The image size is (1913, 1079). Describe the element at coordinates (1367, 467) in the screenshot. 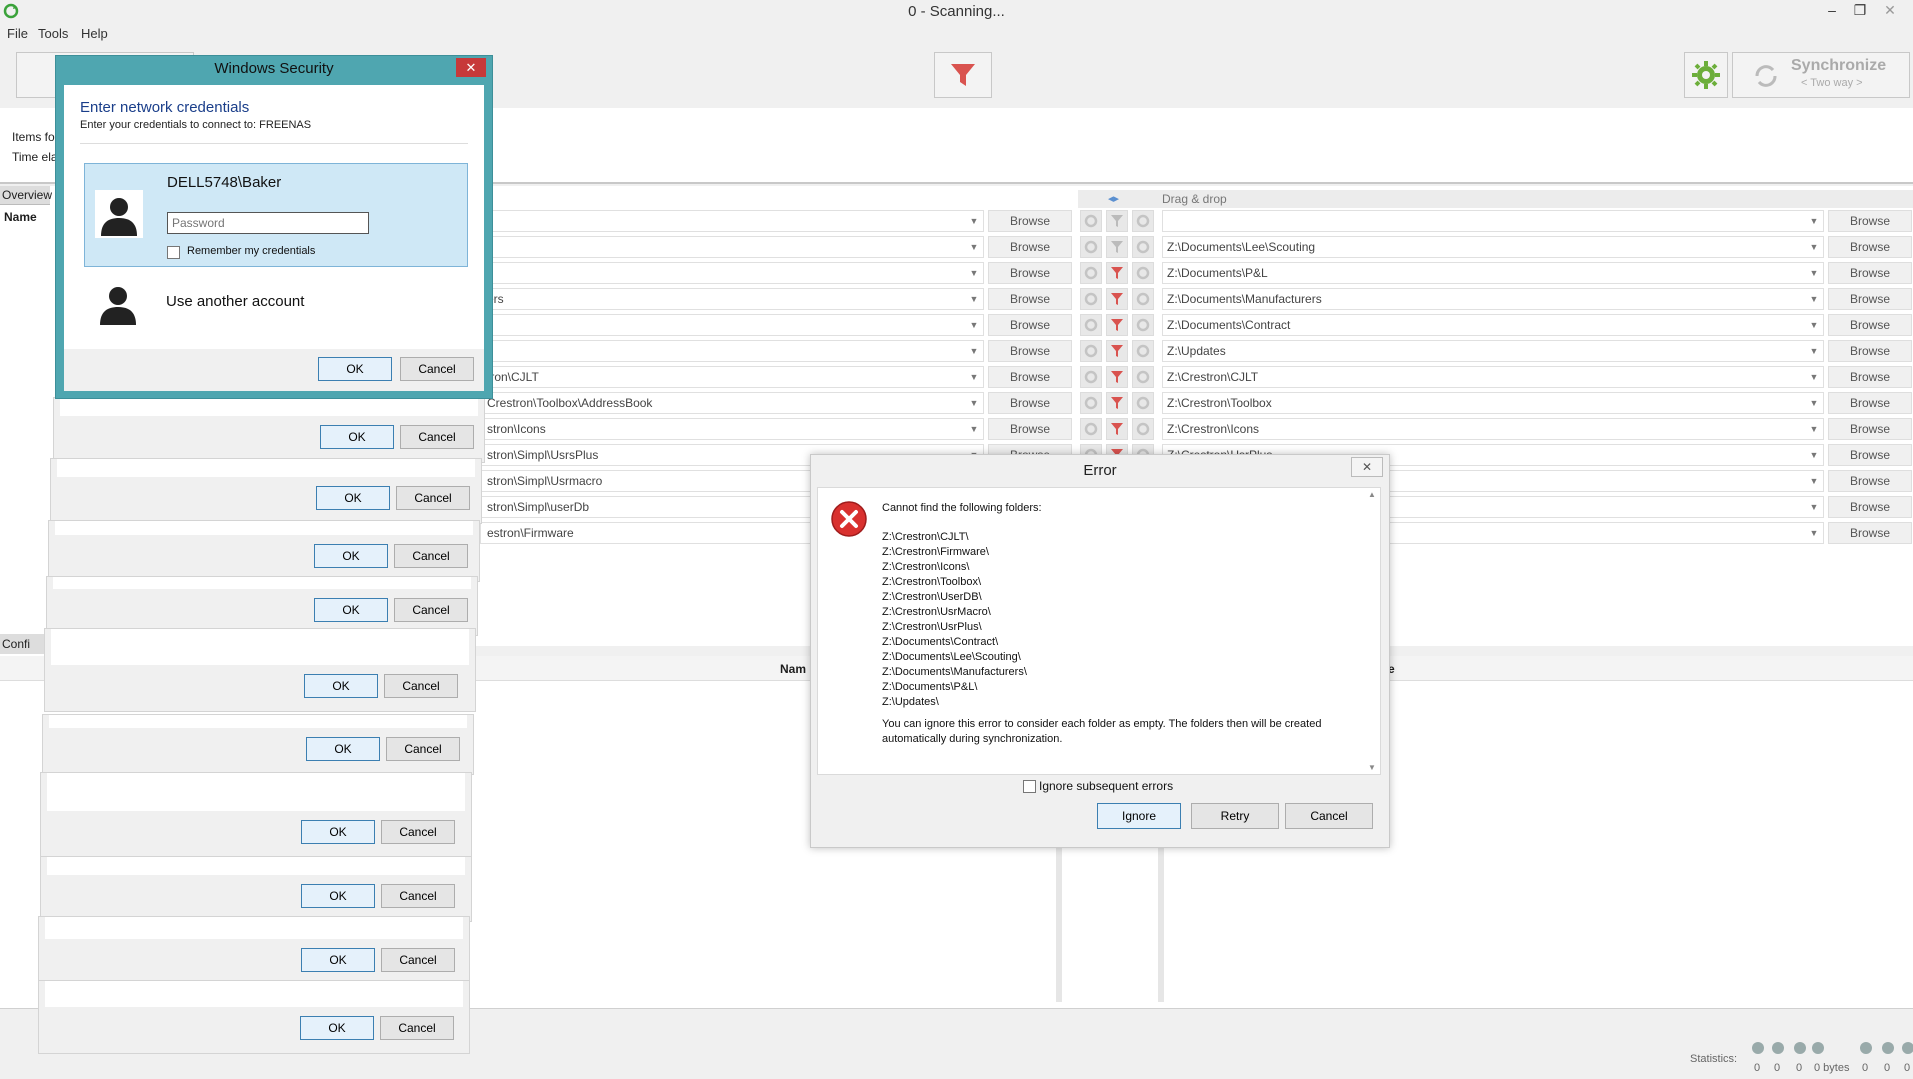

I see `error-close-button: ✕` at that location.